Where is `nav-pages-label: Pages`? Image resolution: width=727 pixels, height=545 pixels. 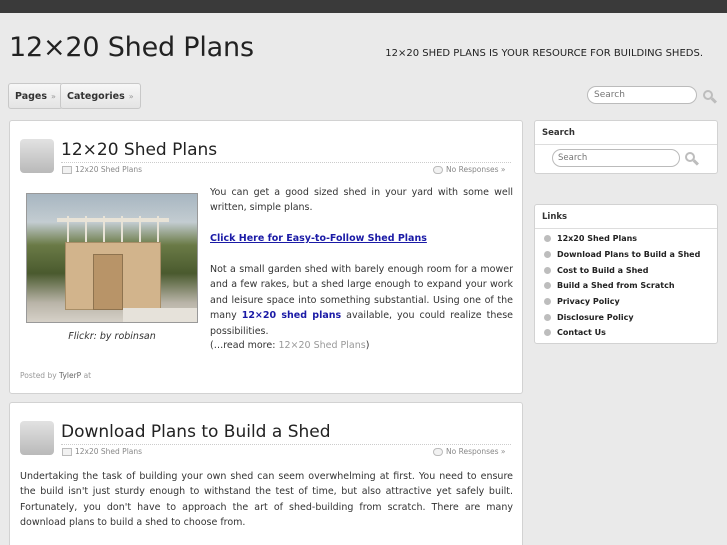 nav-pages-label: Pages is located at coordinates (31, 96).